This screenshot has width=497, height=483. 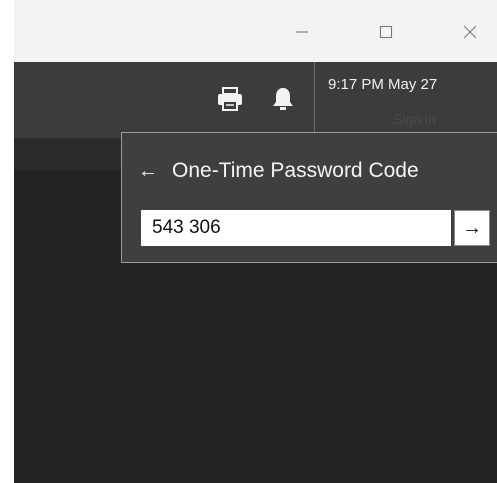 I want to click on submit-button: →, so click(x=472, y=228).